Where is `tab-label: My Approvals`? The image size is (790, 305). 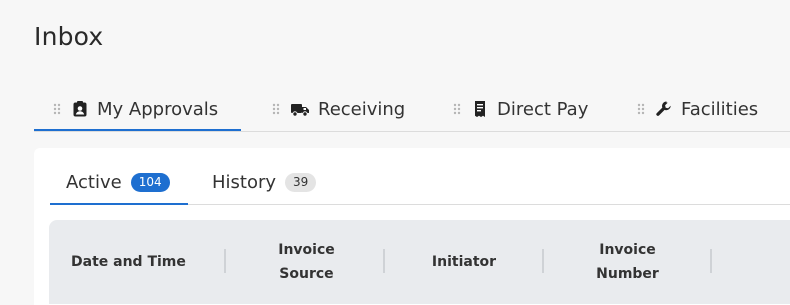
tab-label: My Approvals is located at coordinates (158, 109).